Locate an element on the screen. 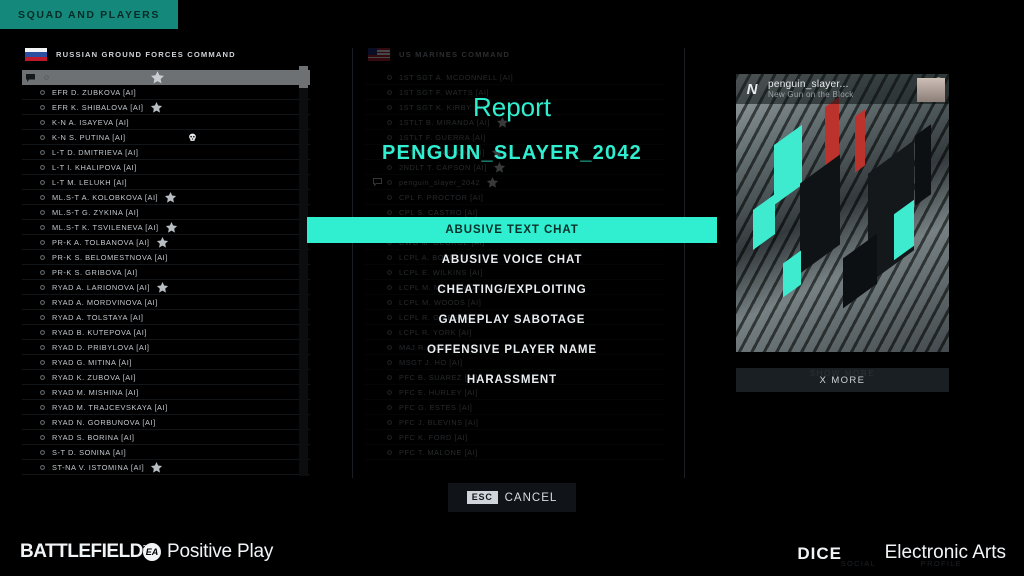 The width and height of the screenshot is (1024, 576). table-row: ST-NA V. ISTOMINA [AI] is located at coordinates (166, 467).